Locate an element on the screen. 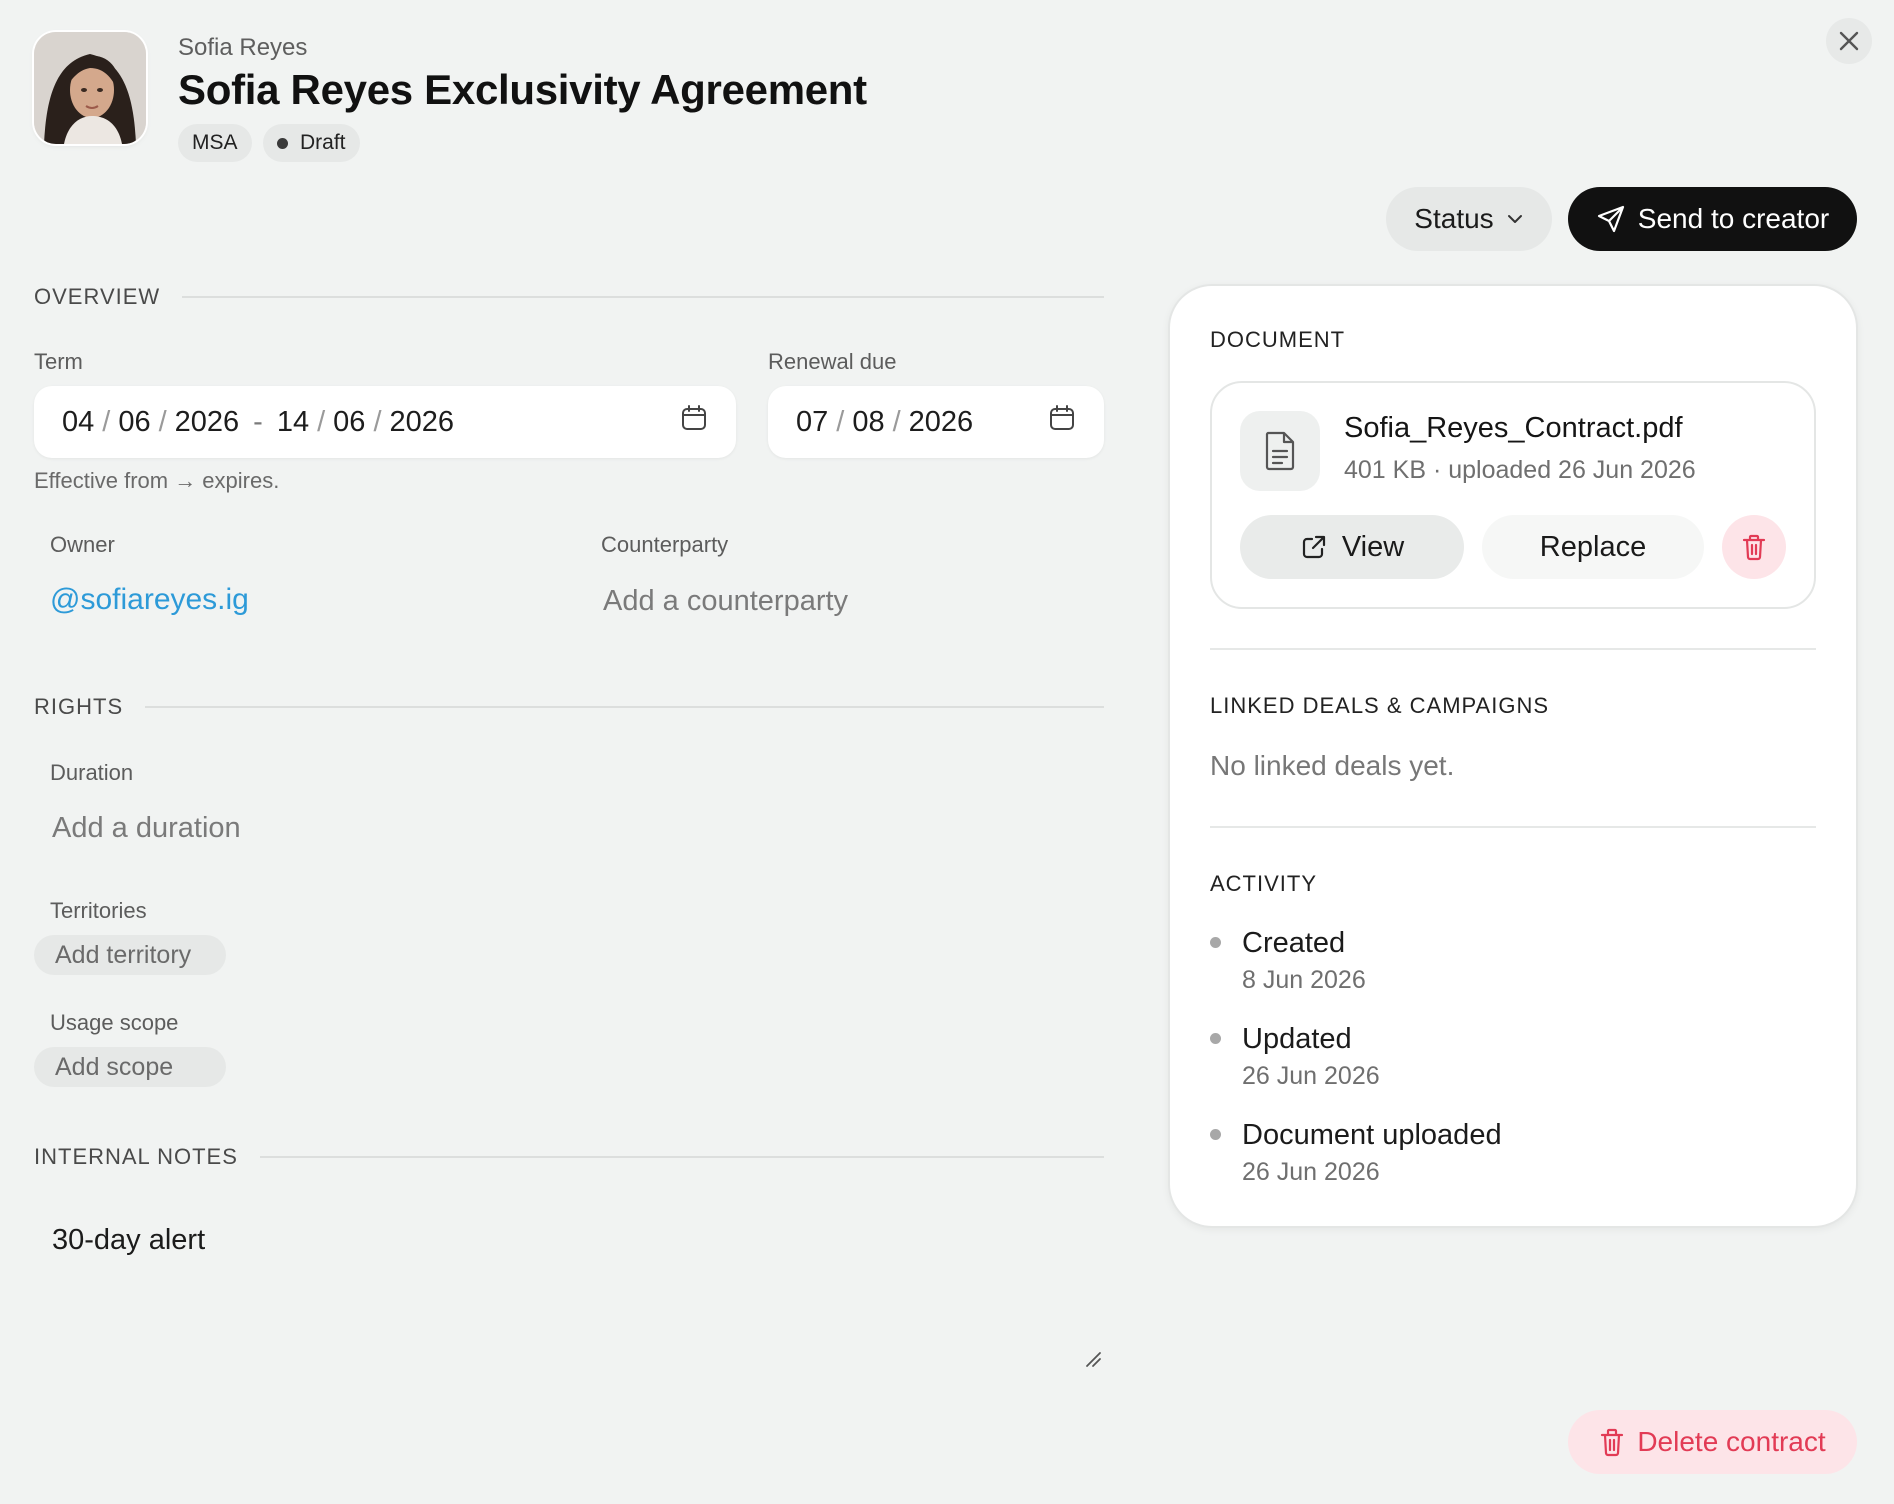 The image size is (1894, 1504). page-title: Sofia Reyes Exclusivity Agreement is located at coordinates (522, 89).